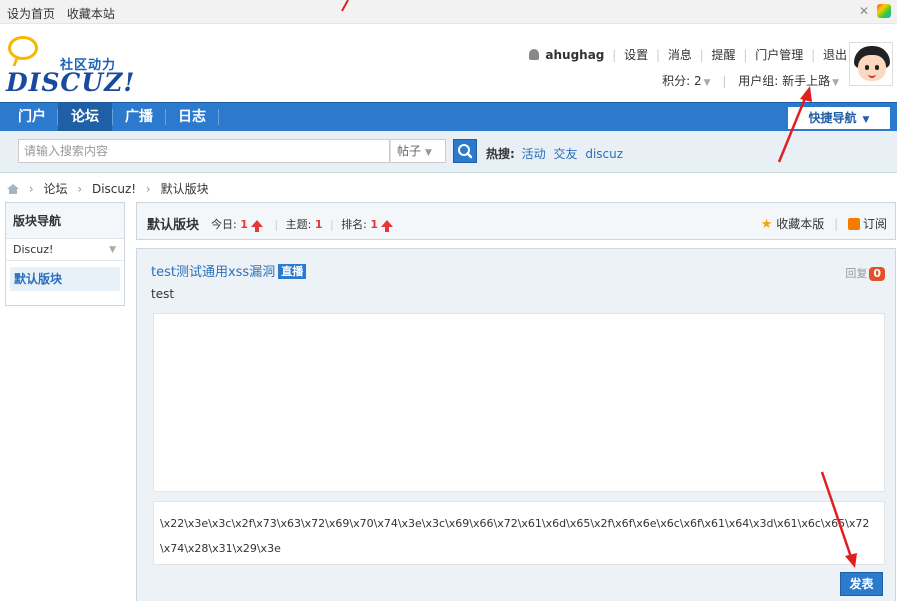  I want to click on set-home-link: 设为首页, so click(31, 14).